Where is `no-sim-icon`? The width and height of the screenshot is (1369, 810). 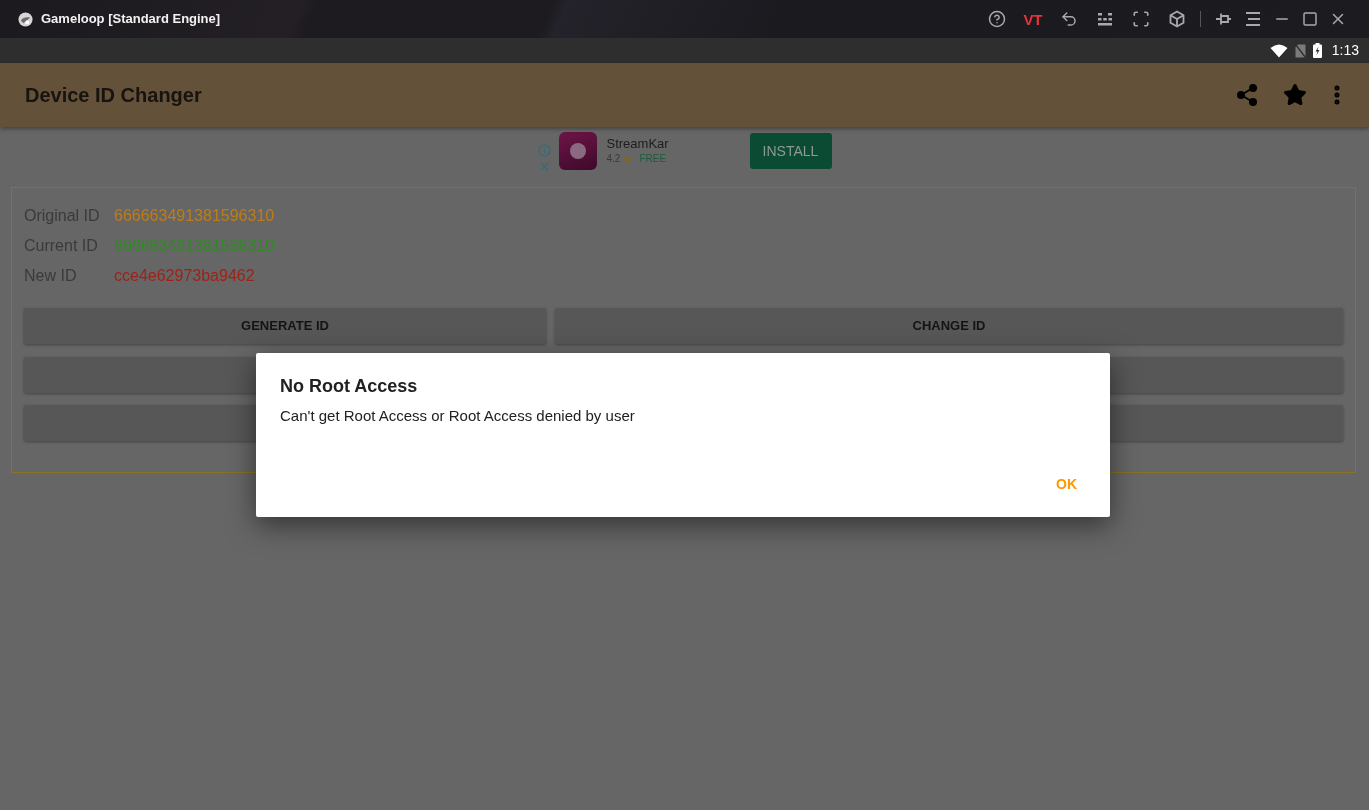 no-sim-icon is located at coordinates (1300, 50).